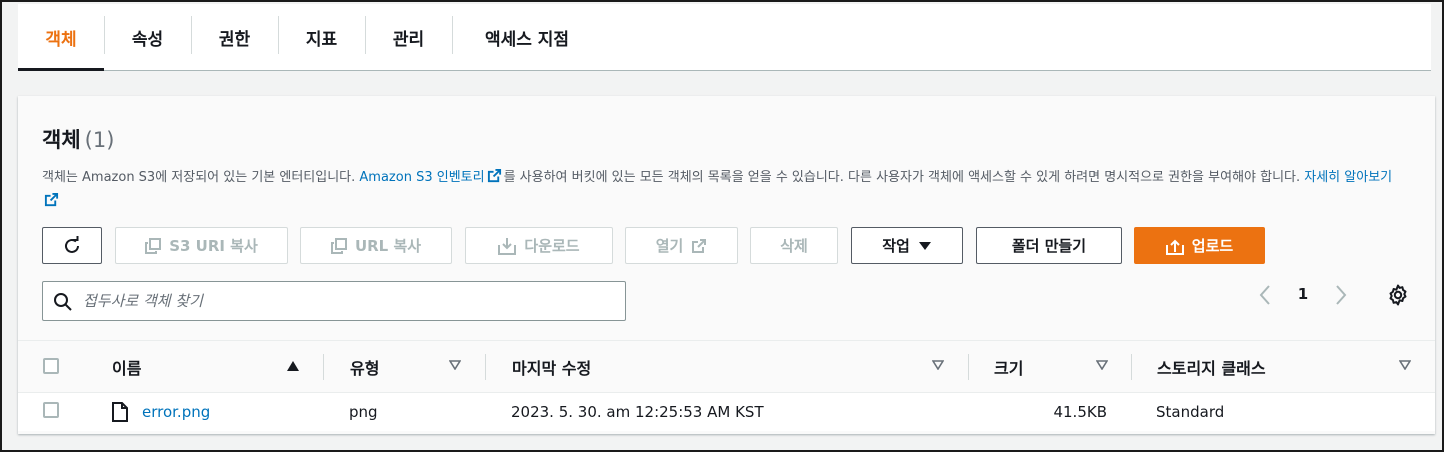  I want to click on tab-bar: 객체 속성 권한 지표 관리 액세스 지점, so click(724, 37).